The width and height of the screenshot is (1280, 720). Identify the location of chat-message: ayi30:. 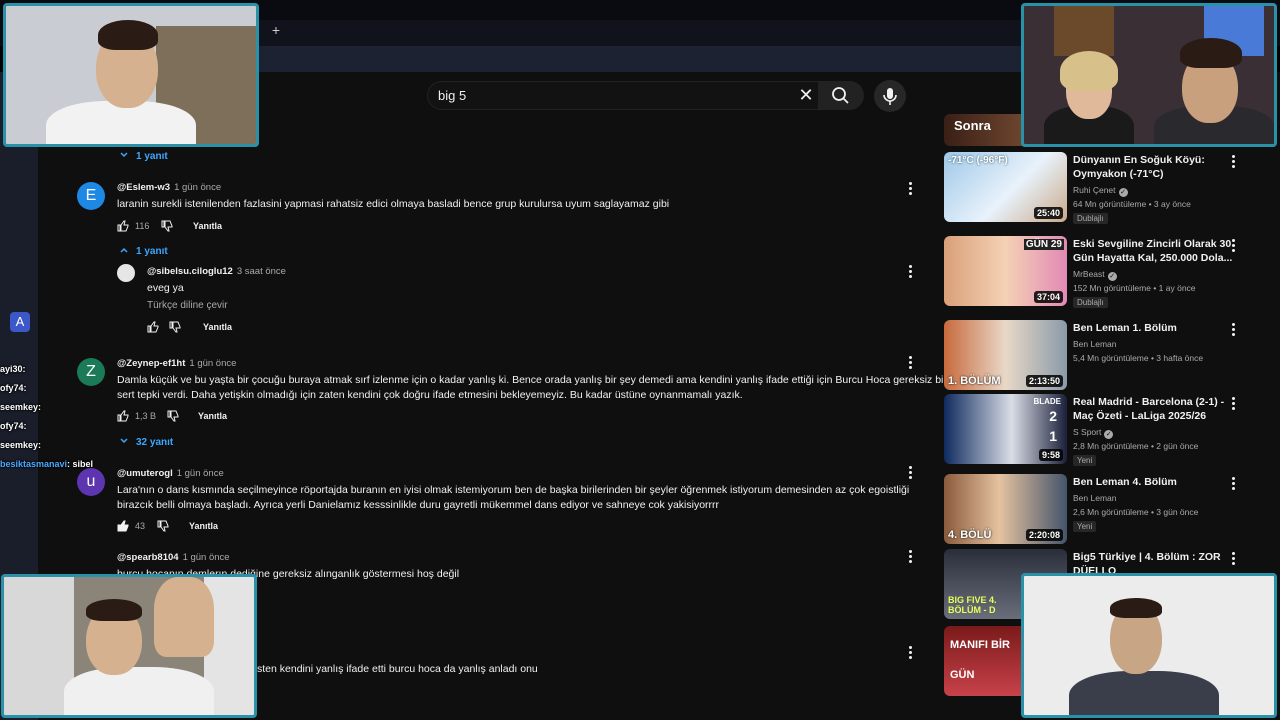
(13, 369).